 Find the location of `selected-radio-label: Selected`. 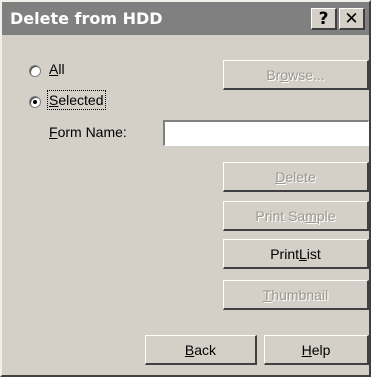

selected-radio-label: Selected is located at coordinates (76, 100).